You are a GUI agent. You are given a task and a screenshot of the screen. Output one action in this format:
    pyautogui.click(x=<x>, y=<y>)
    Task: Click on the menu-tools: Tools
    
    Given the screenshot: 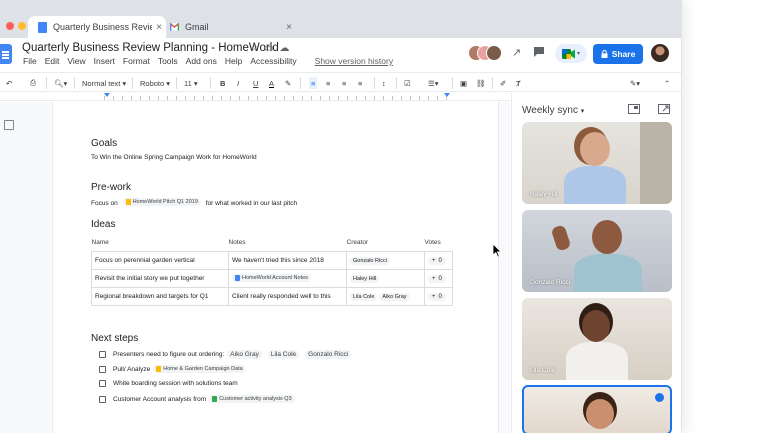 What is the action you would take?
    pyautogui.click(x=168, y=61)
    